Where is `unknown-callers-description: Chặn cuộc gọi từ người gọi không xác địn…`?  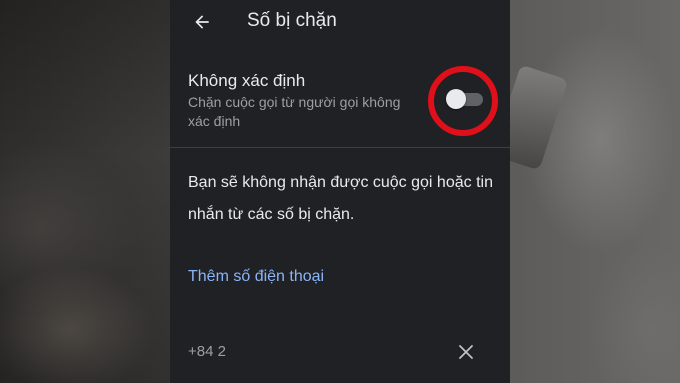
unknown-callers-description: Chặn cuộc gọi từ người gọi không xác địn… is located at coordinates (294, 111).